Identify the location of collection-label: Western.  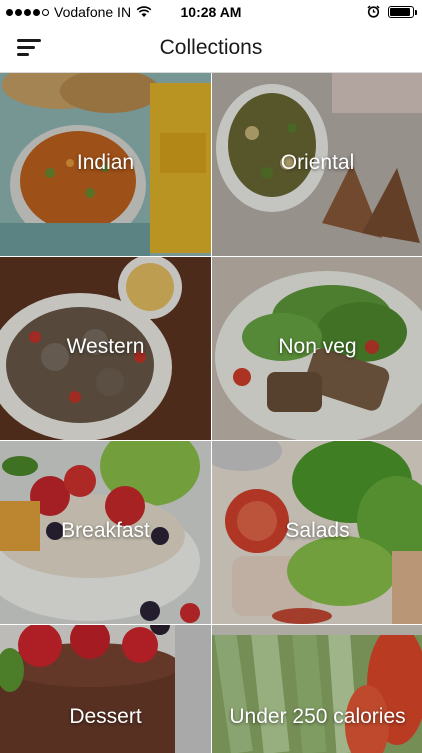
(105, 346).